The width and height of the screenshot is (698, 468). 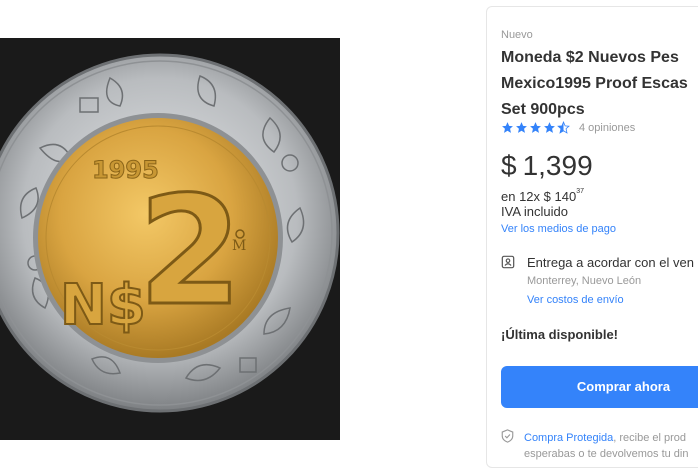 I want to click on iva-label: IVA incluido, so click(x=534, y=211).